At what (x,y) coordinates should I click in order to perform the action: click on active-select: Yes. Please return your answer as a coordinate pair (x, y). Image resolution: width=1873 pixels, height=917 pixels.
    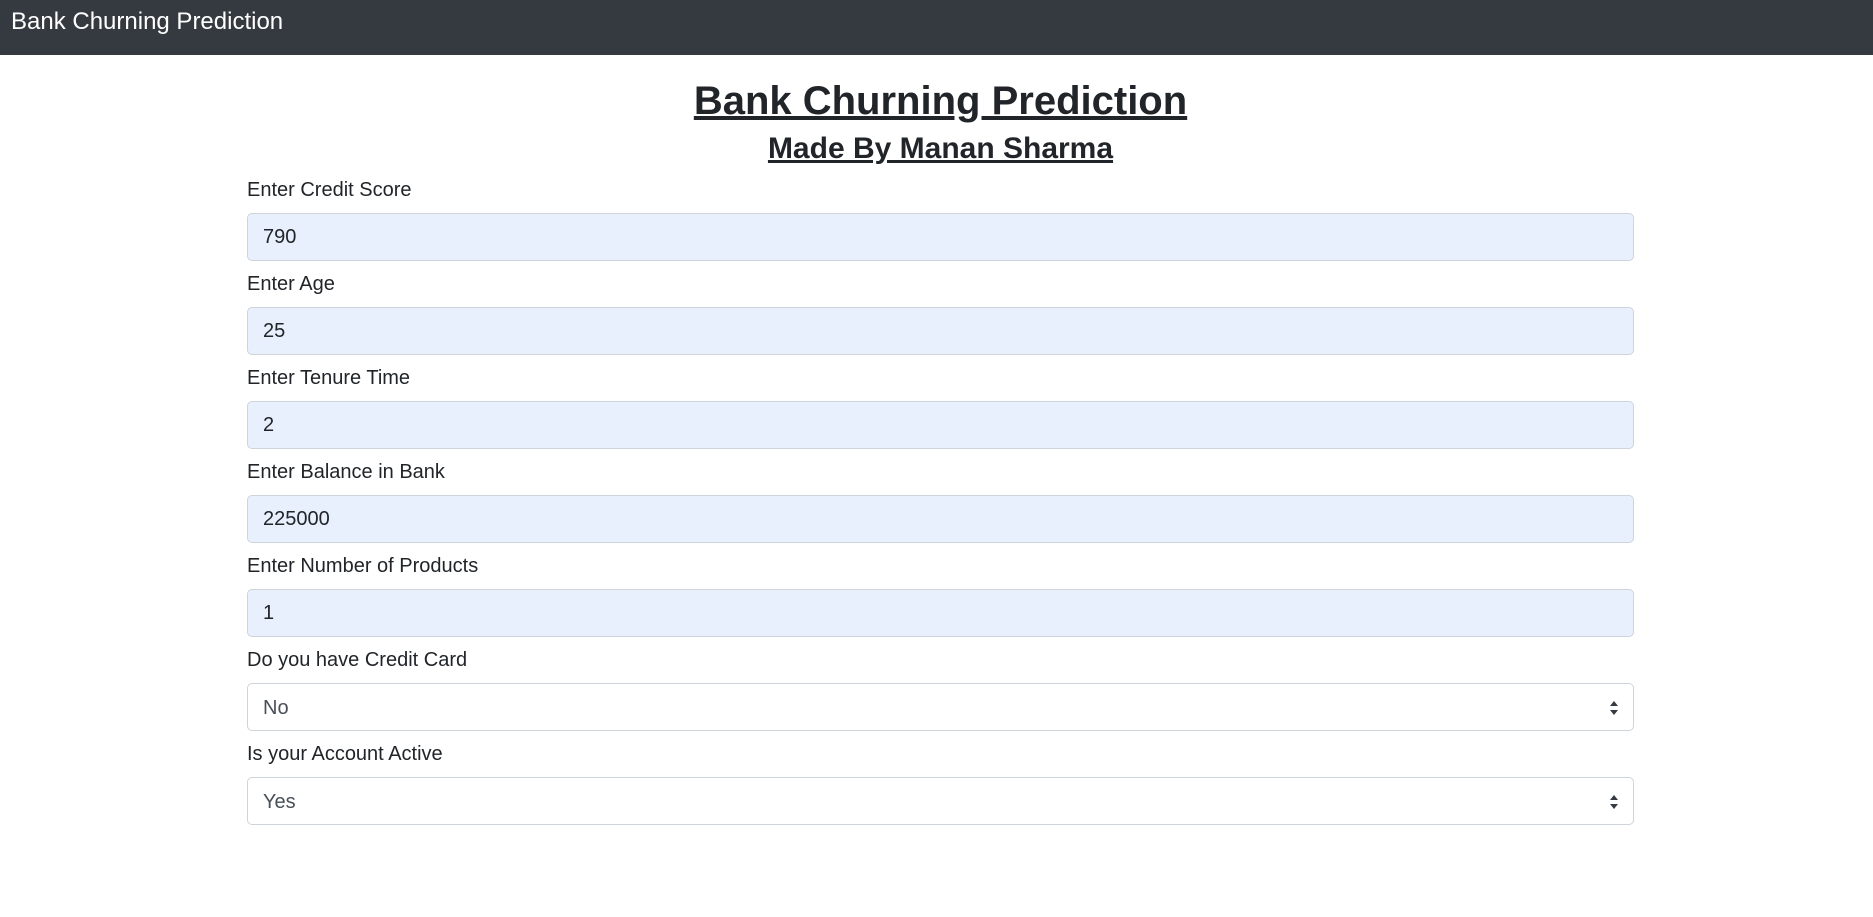
    Looking at the image, I should click on (940, 801).